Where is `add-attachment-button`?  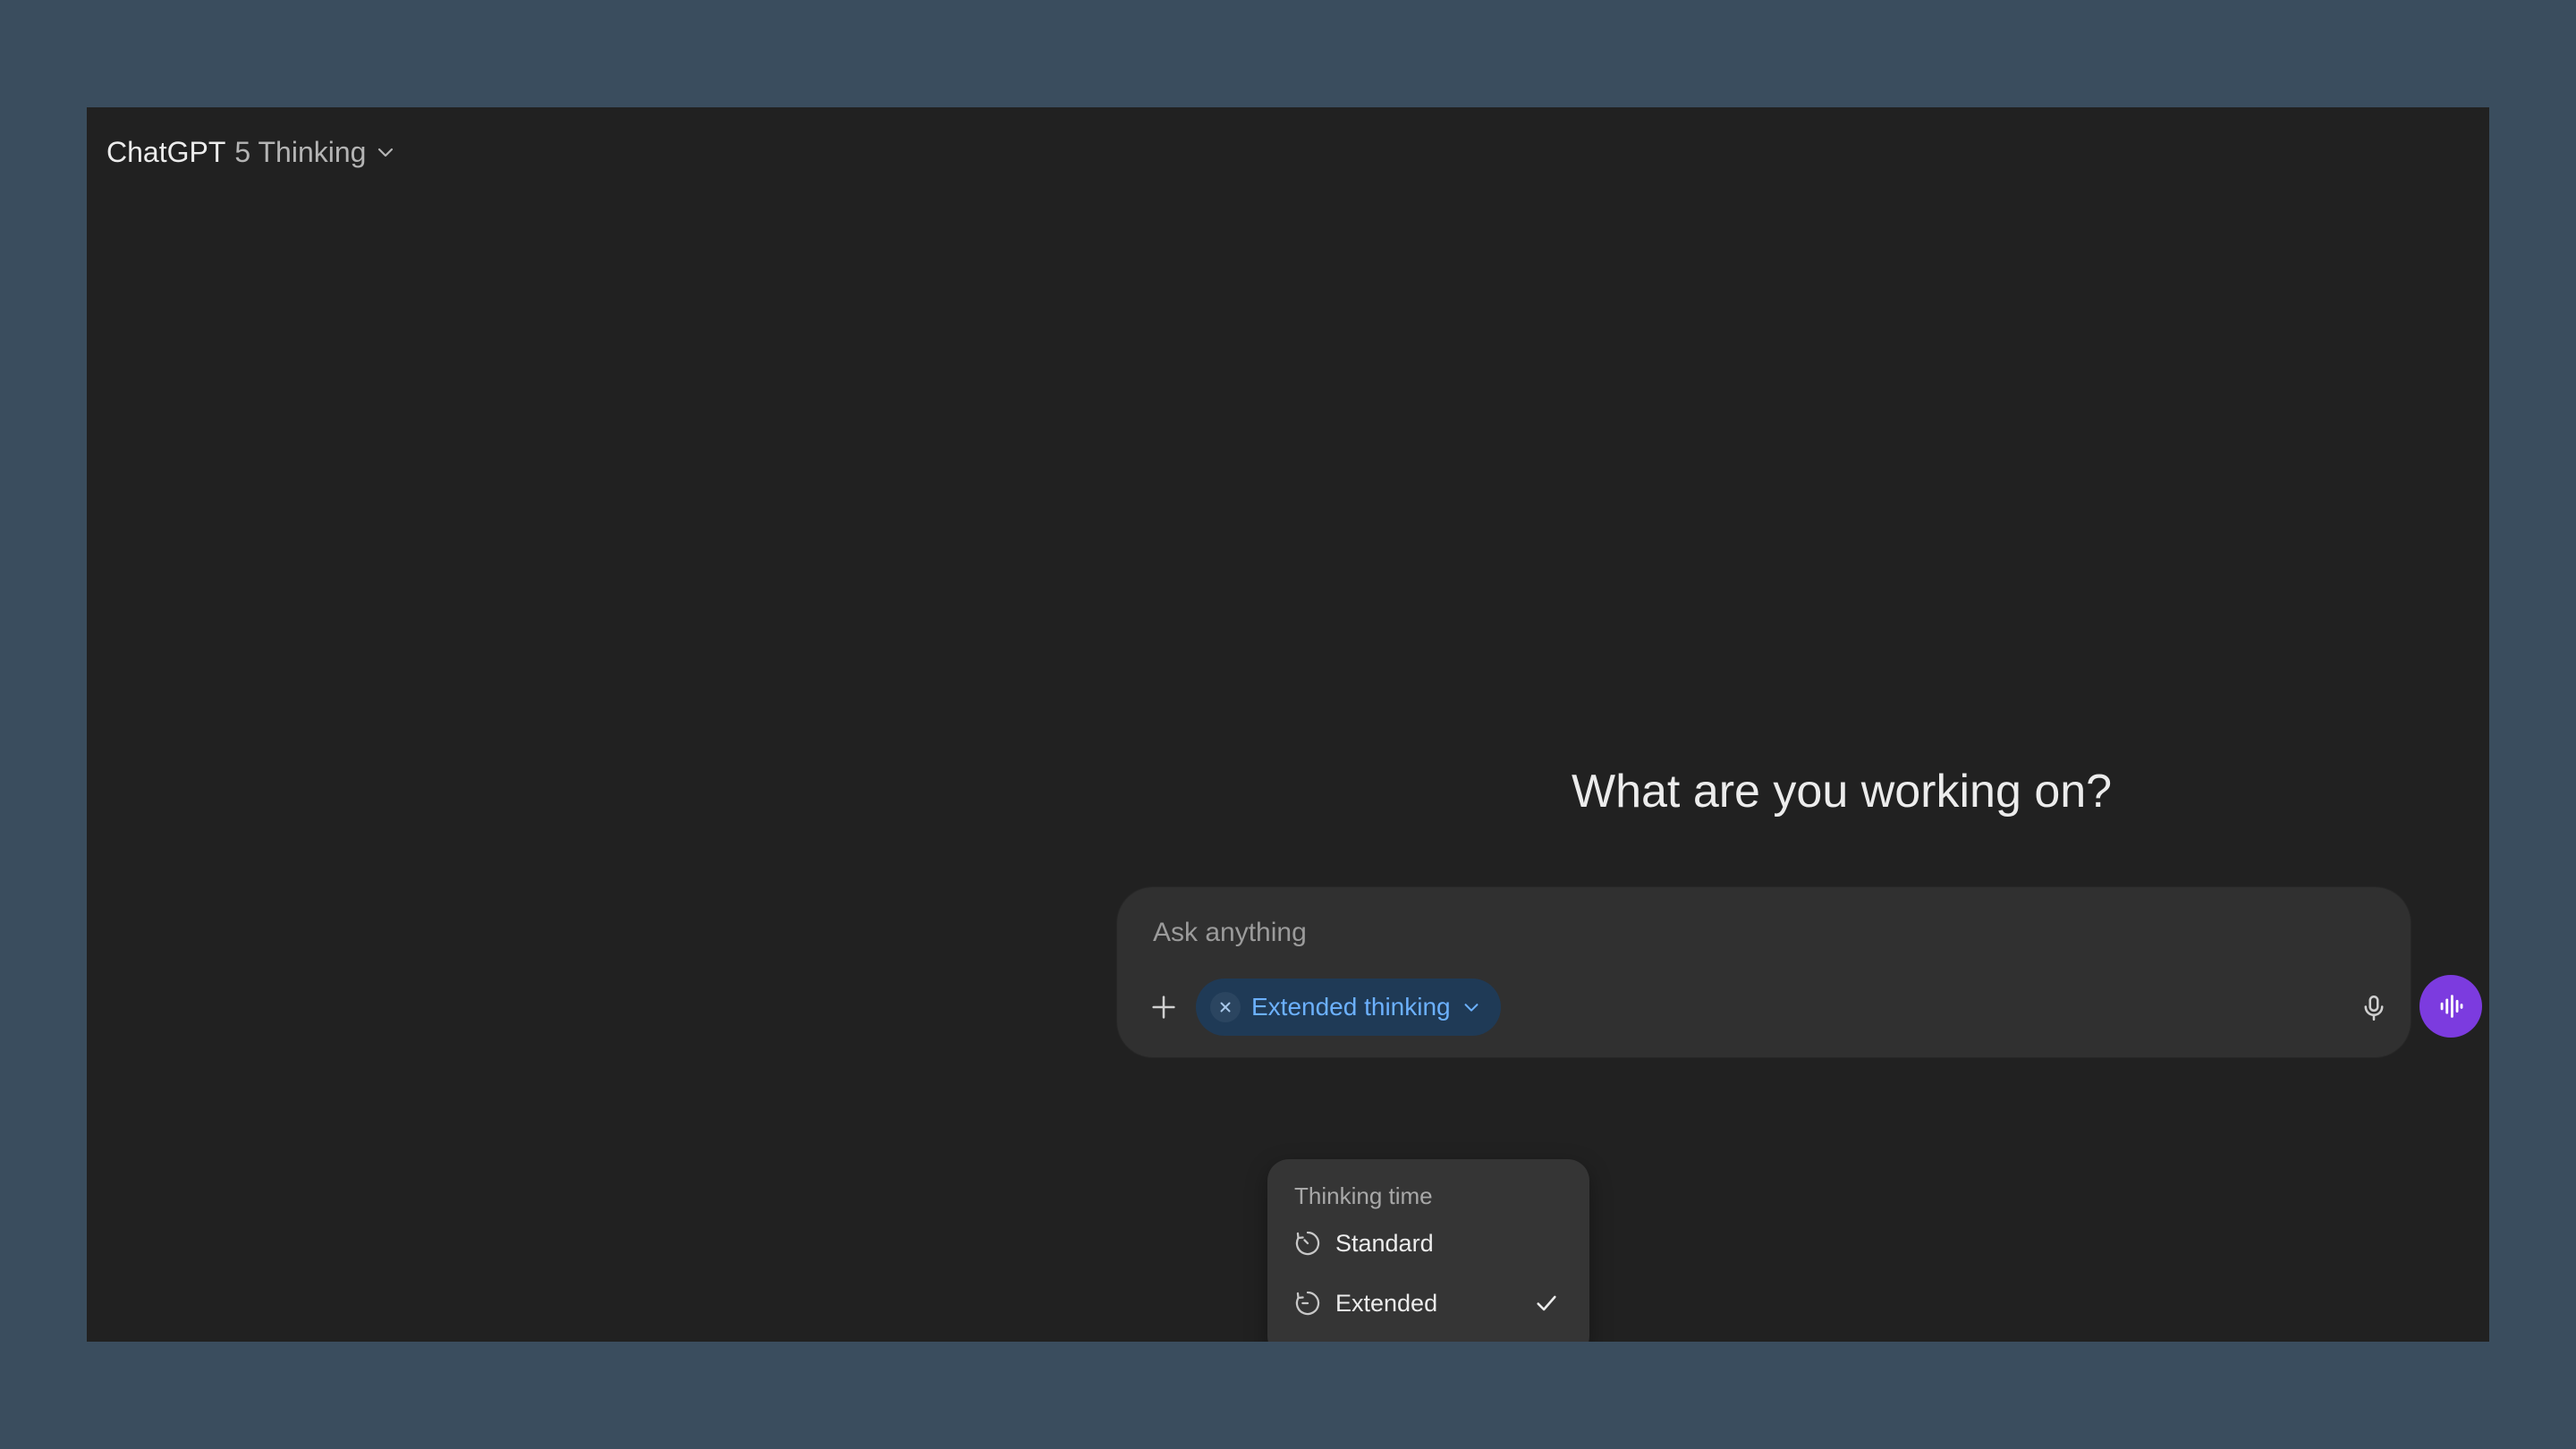
add-attachment-button is located at coordinates (1163, 1007).